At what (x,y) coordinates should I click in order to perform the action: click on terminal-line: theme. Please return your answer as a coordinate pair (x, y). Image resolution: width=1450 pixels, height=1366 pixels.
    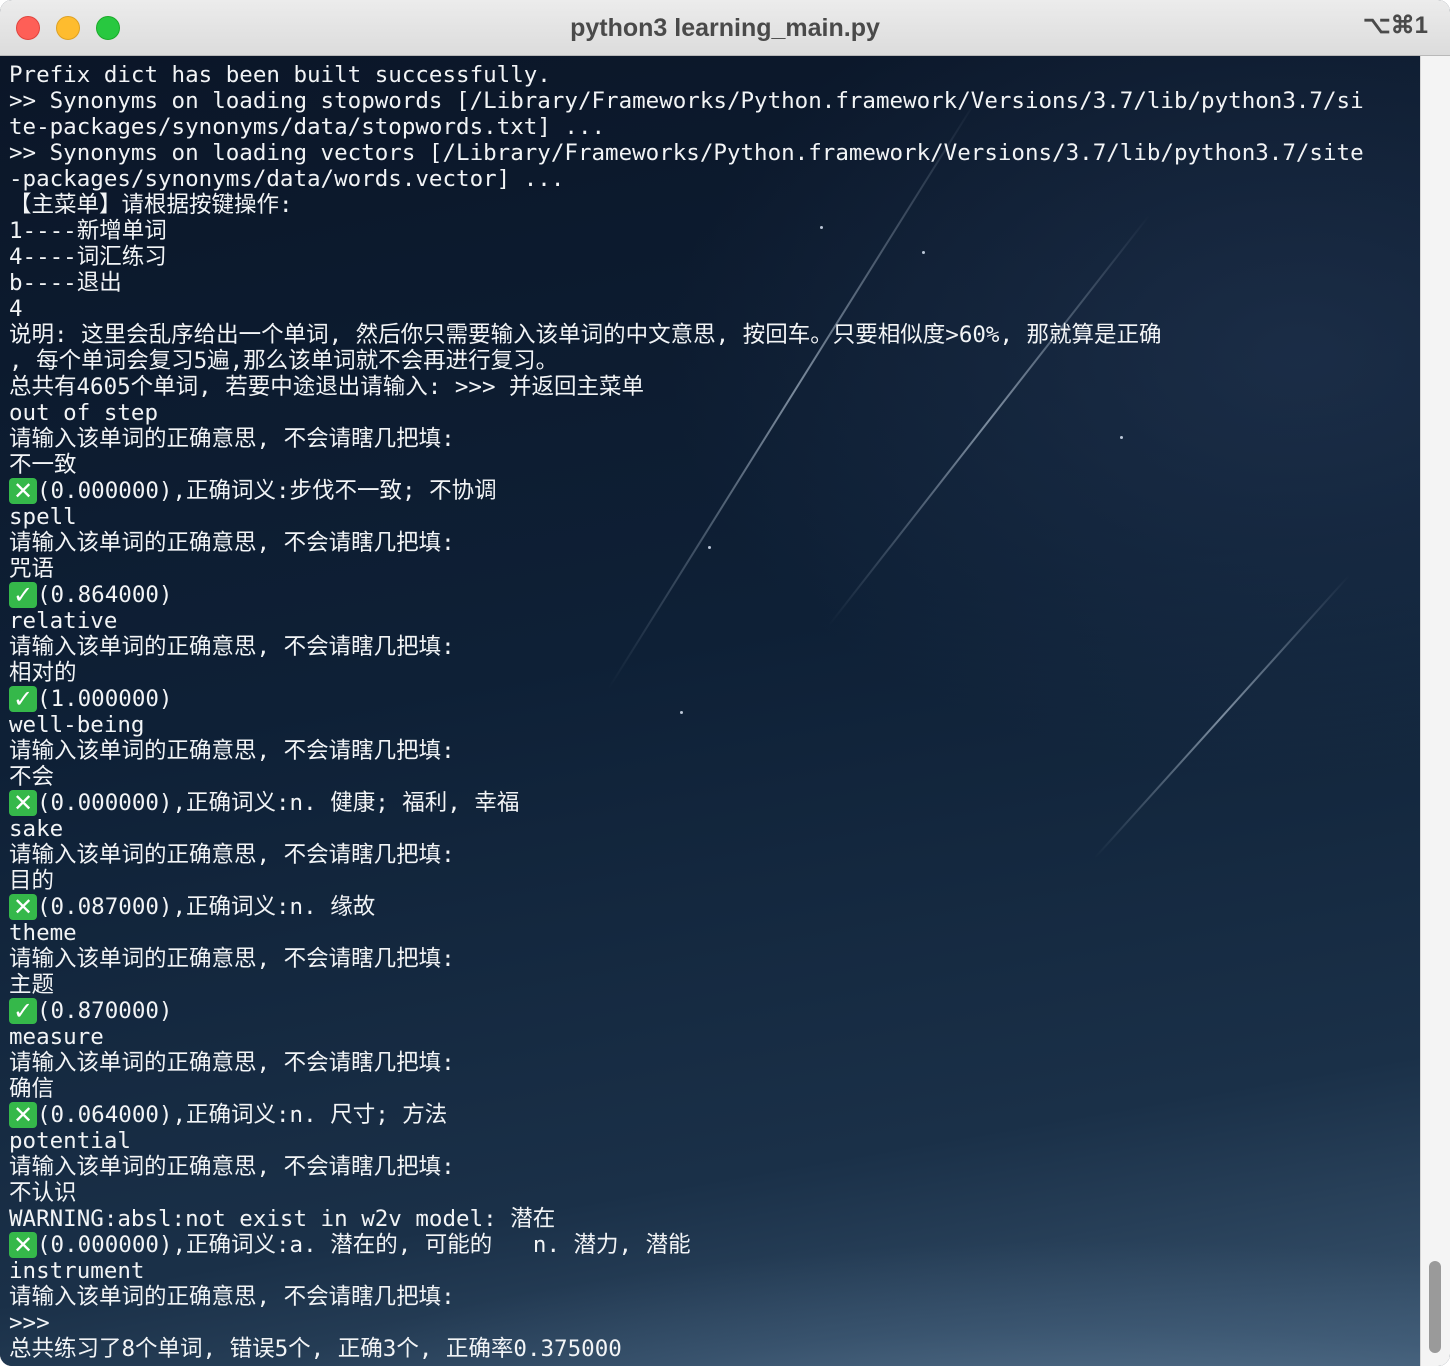
    Looking at the image, I should click on (711, 933).